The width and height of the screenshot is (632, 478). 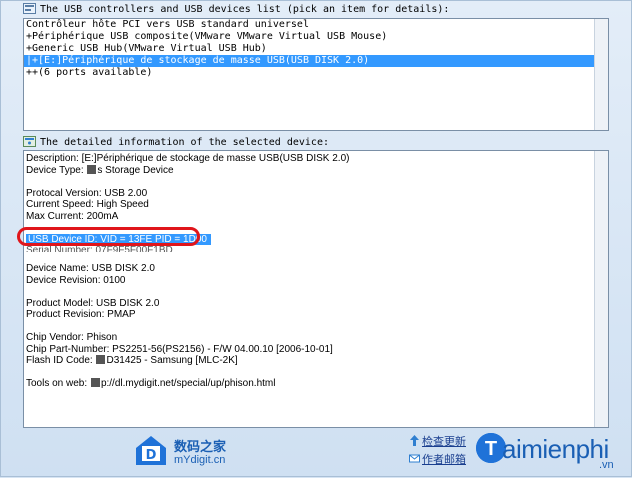 I want to click on device-row: +Generic USB Hub(VMware Virtual USB Hub), so click(x=316, y=49).